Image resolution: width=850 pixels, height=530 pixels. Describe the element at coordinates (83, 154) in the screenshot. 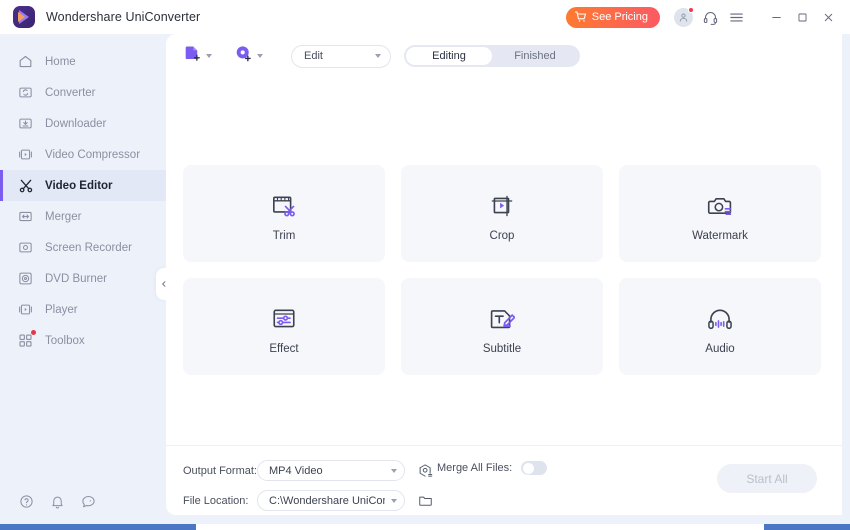

I see `sidebar-item-video-compressor: Video Compressor` at that location.